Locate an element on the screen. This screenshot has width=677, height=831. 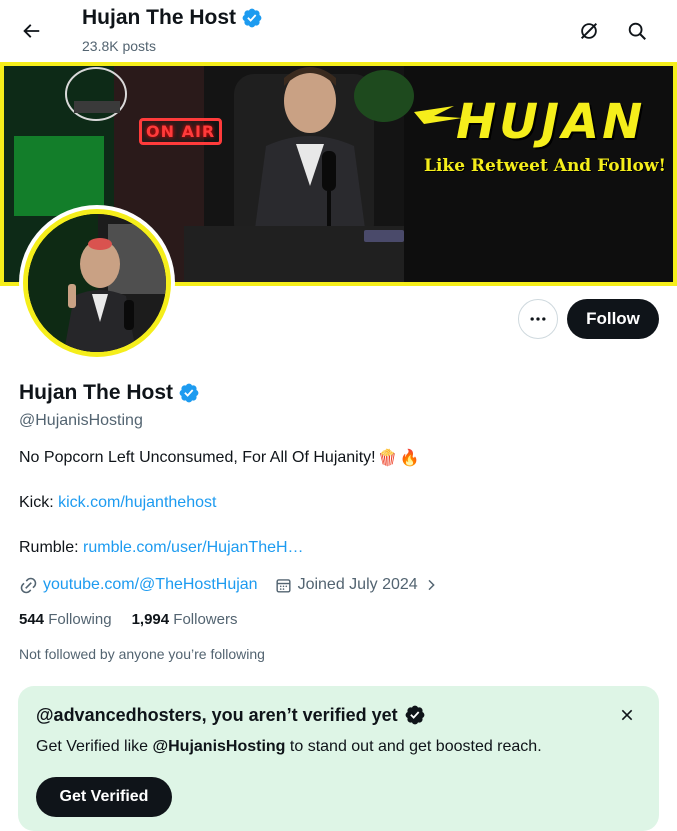
followers-stat: 1,994 Followers is located at coordinates (185, 619).